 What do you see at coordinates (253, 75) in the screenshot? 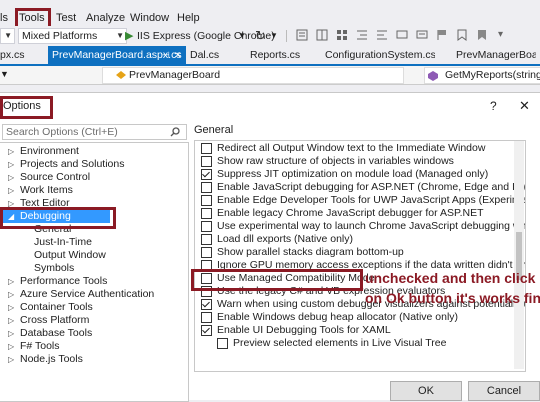
I see `class-dropdown: PrevManagerBoard` at bounding box center [253, 75].